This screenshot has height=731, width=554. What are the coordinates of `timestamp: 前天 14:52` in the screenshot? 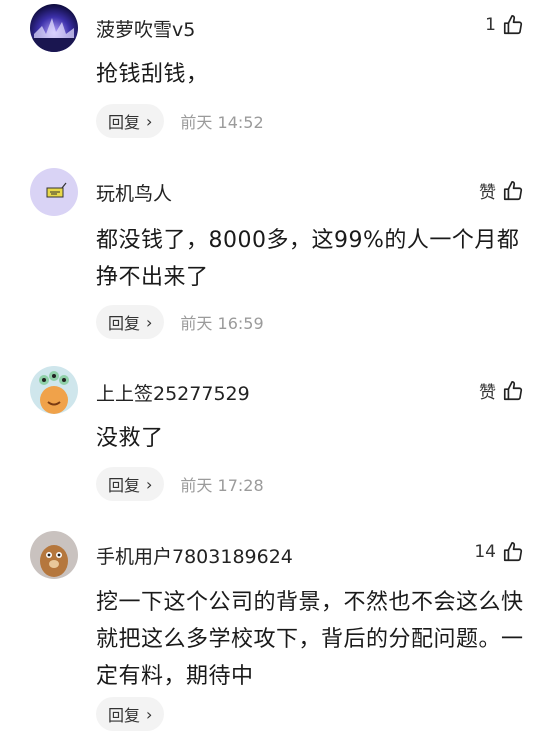 It's located at (222, 122).